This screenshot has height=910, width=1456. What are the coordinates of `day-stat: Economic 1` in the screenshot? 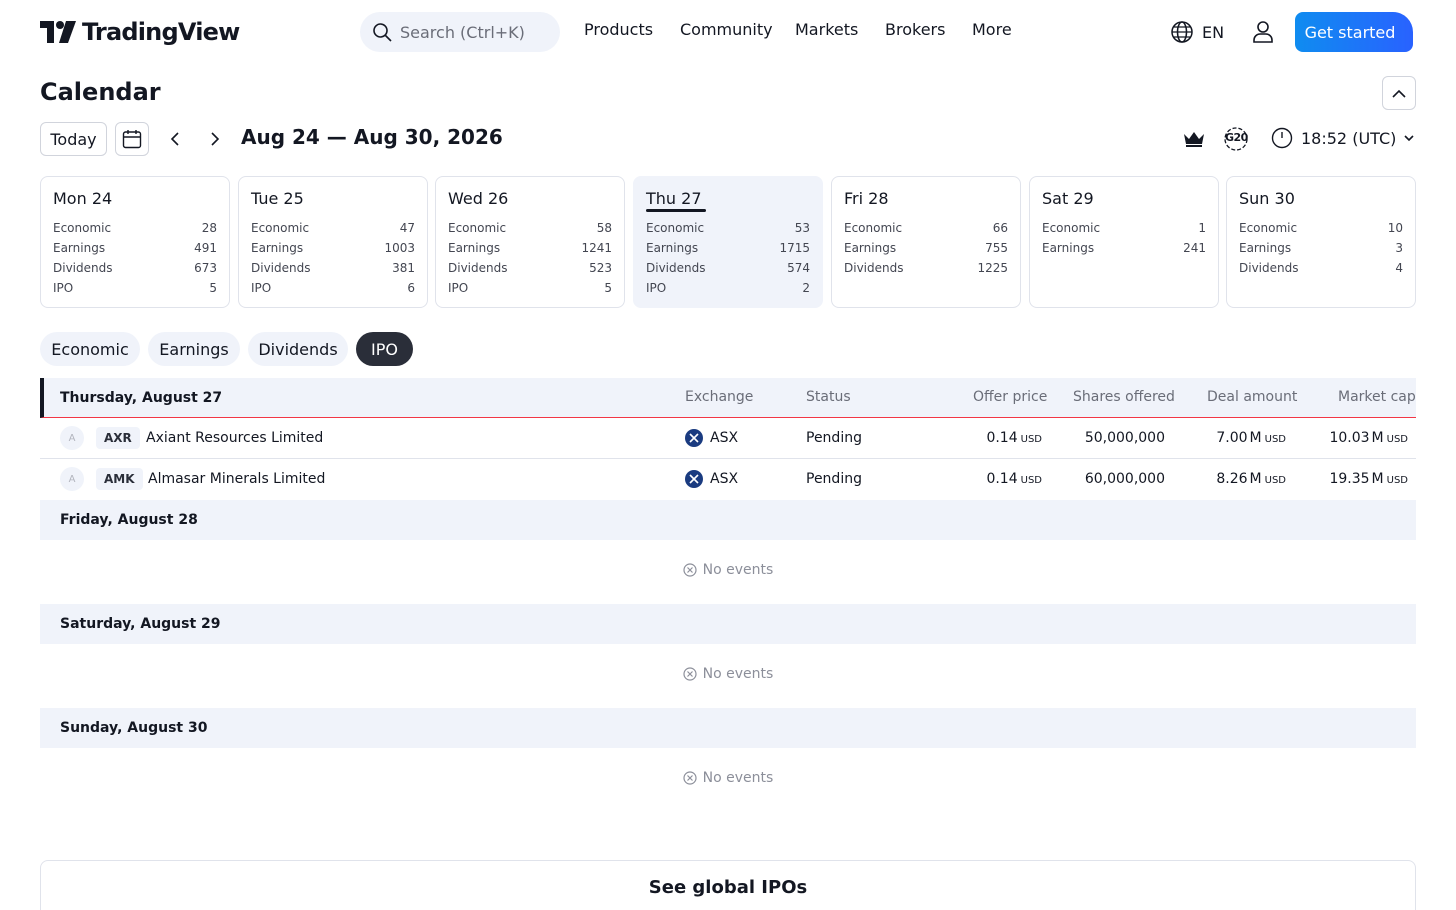 It's located at (1124, 228).